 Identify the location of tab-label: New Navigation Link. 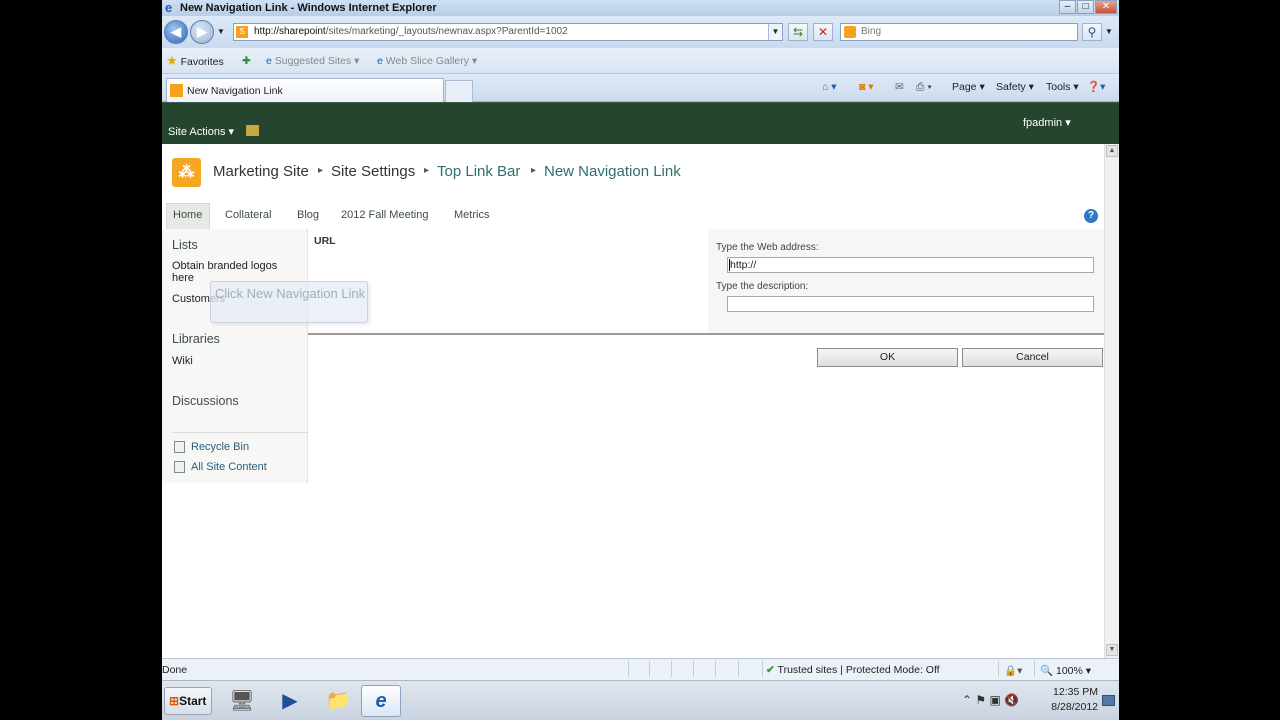
(235, 91).